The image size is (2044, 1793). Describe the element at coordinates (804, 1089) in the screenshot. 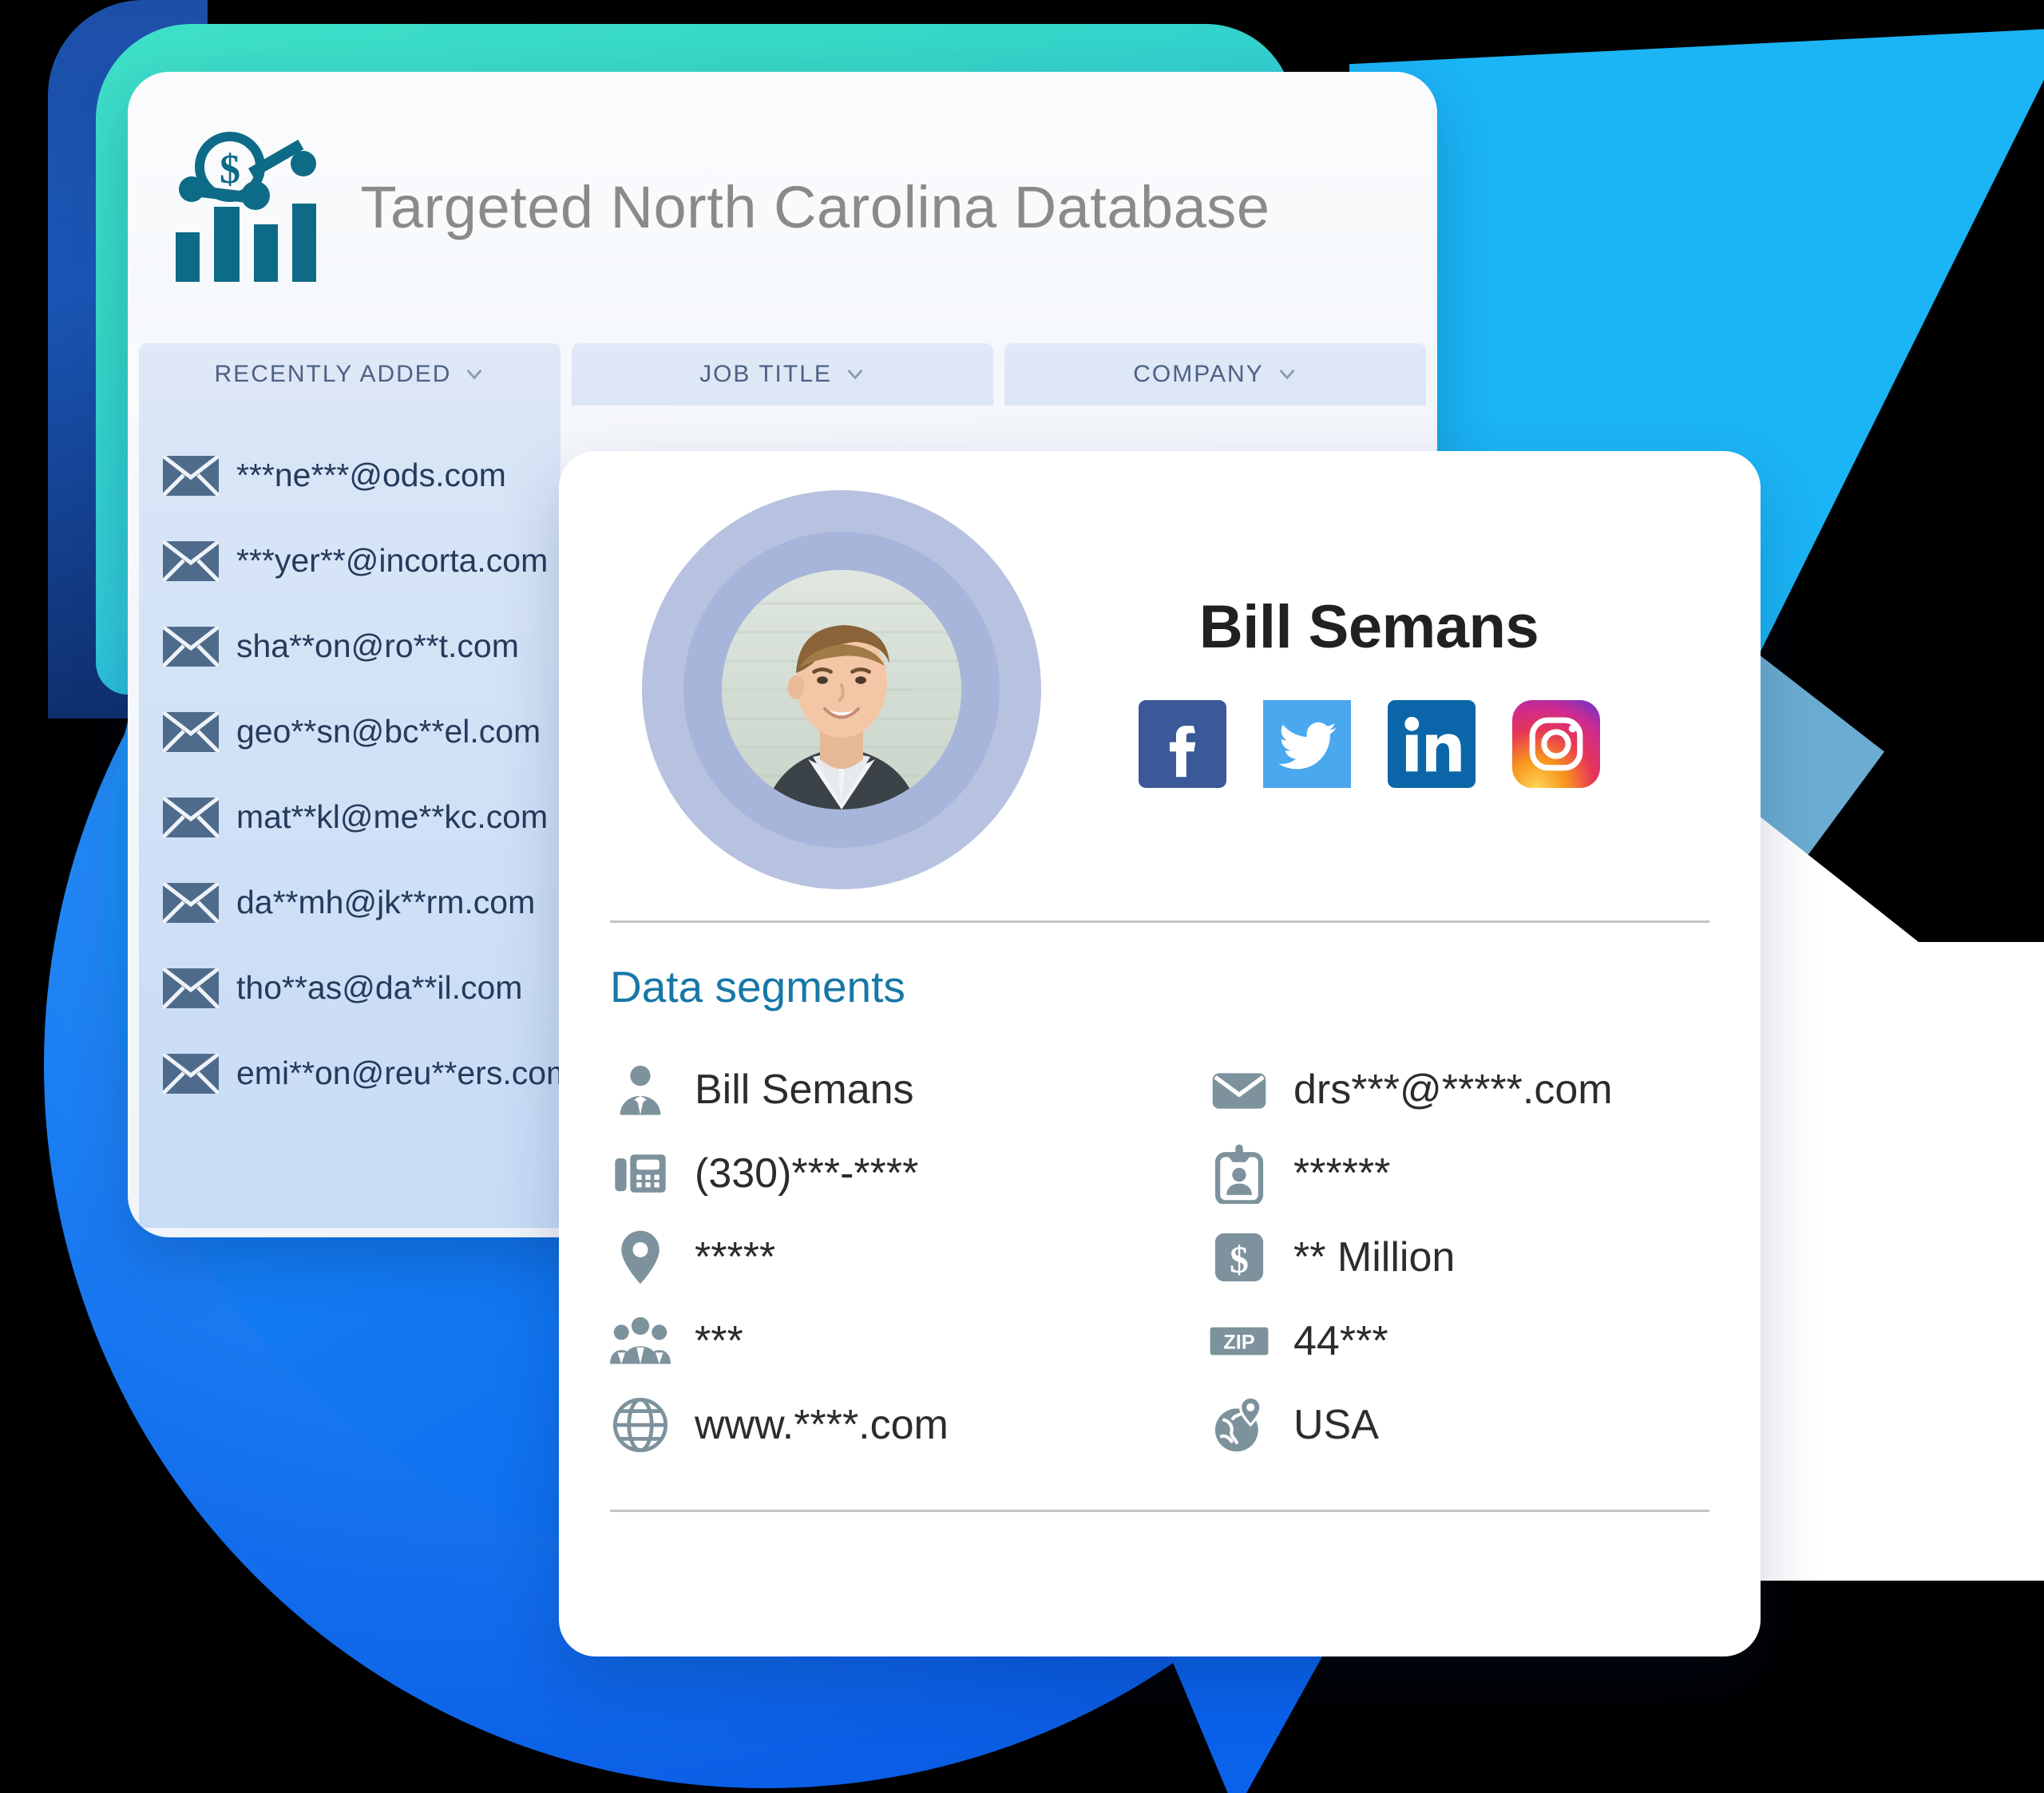

I see `segment-value: Bill Semans` at that location.